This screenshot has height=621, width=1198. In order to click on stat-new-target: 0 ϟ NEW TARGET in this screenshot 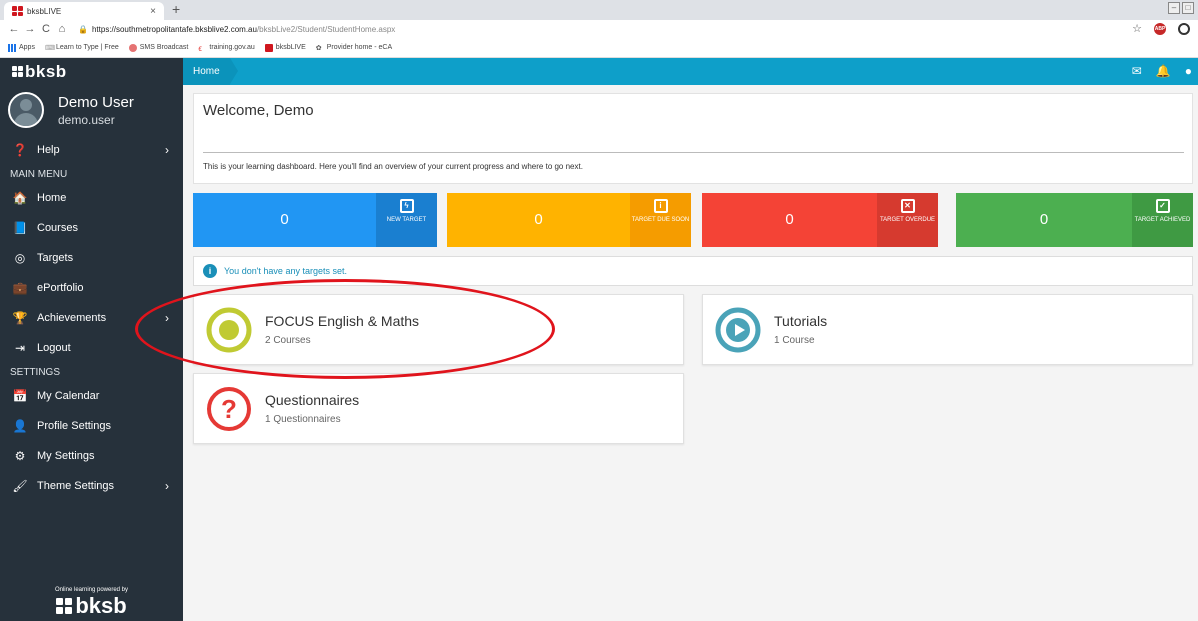, I will do `click(315, 220)`.